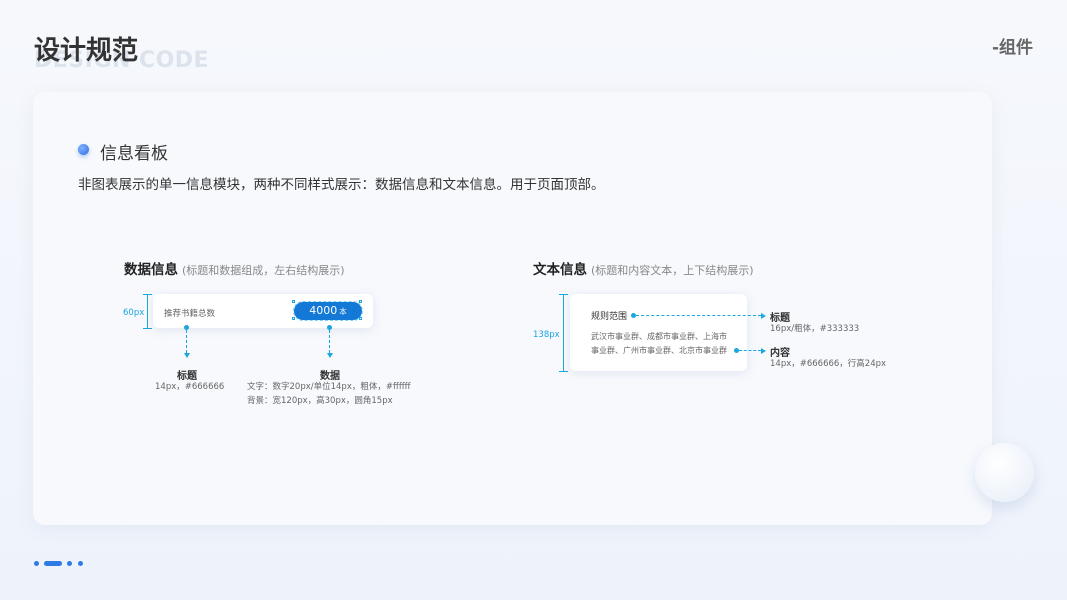 This screenshot has height=600, width=1067. Describe the element at coordinates (184, 55) in the screenshot. I see `page-title-block: DESIGN CODE 设计规范` at that location.